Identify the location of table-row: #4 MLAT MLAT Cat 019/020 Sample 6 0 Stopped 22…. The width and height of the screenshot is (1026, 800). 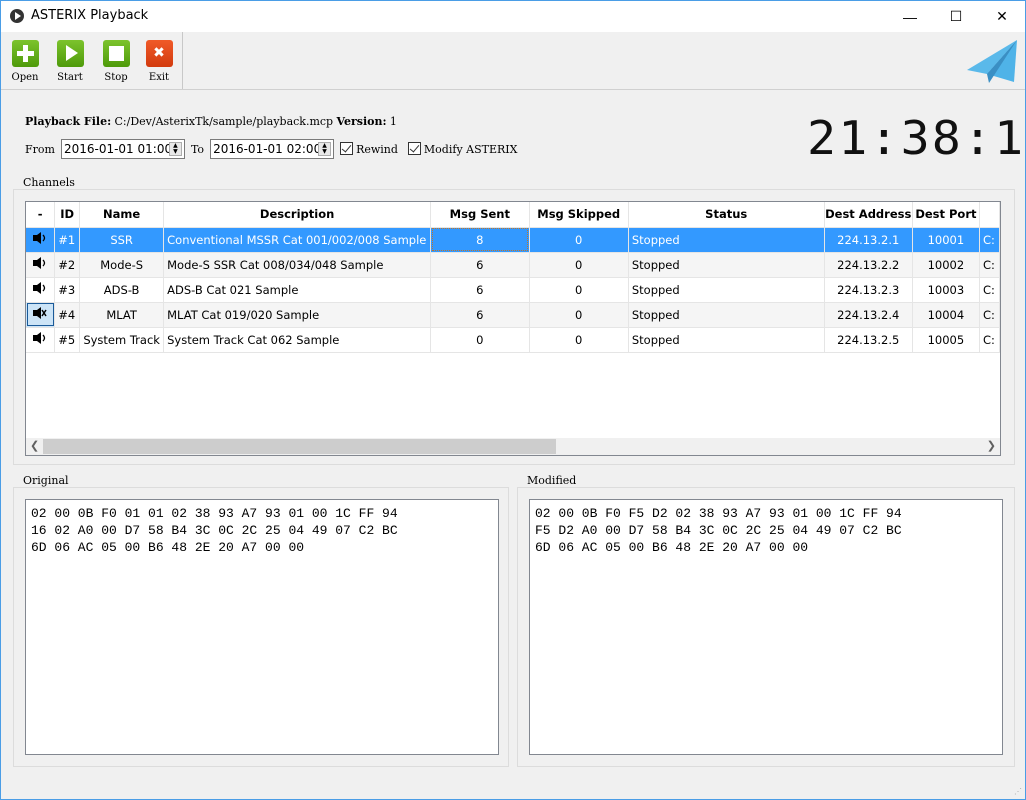
(513, 315).